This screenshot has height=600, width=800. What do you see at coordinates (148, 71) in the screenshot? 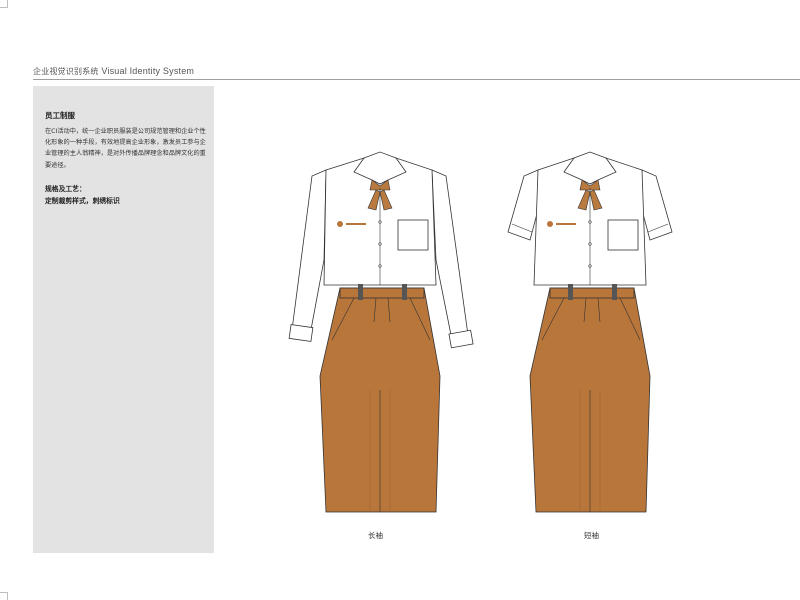
I see `header-title-en: Visual Identity System` at bounding box center [148, 71].